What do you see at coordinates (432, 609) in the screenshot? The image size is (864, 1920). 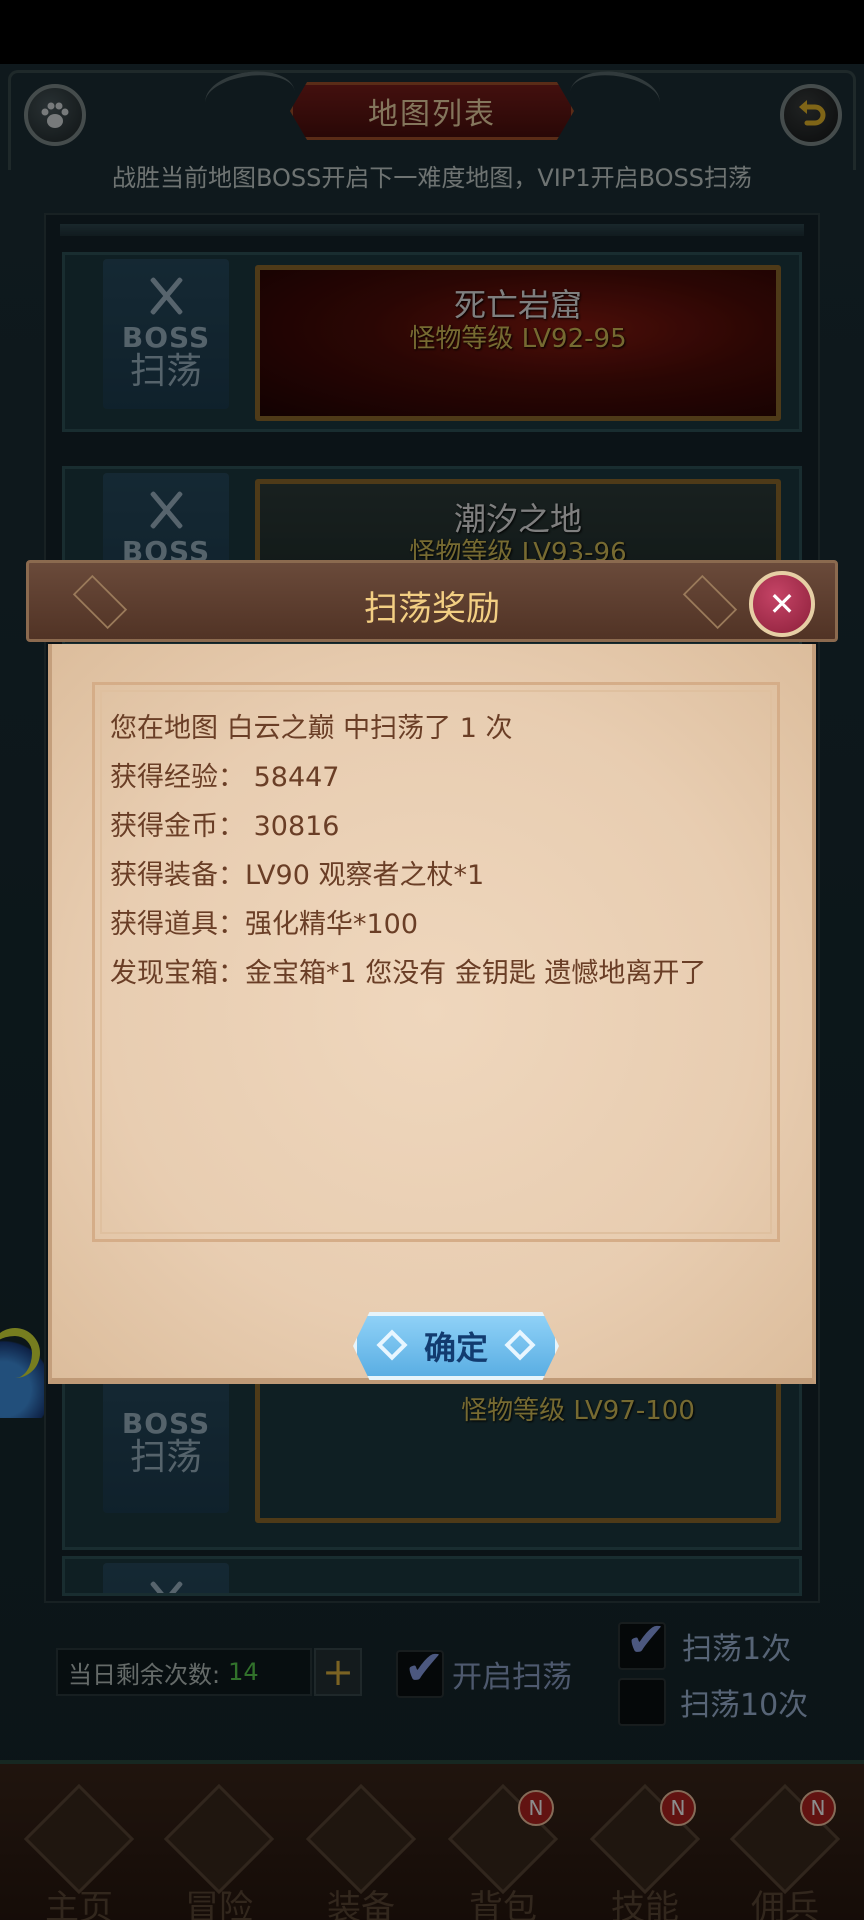 I see `dialog-title: 扫荡奖励` at bounding box center [432, 609].